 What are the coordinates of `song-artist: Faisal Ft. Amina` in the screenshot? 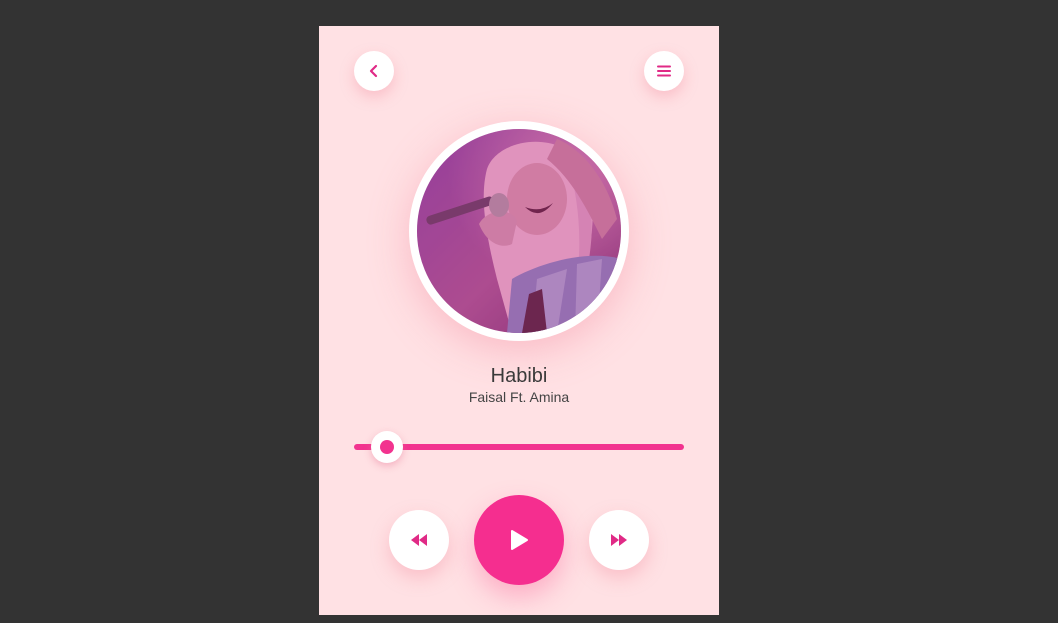 It's located at (519, 397).